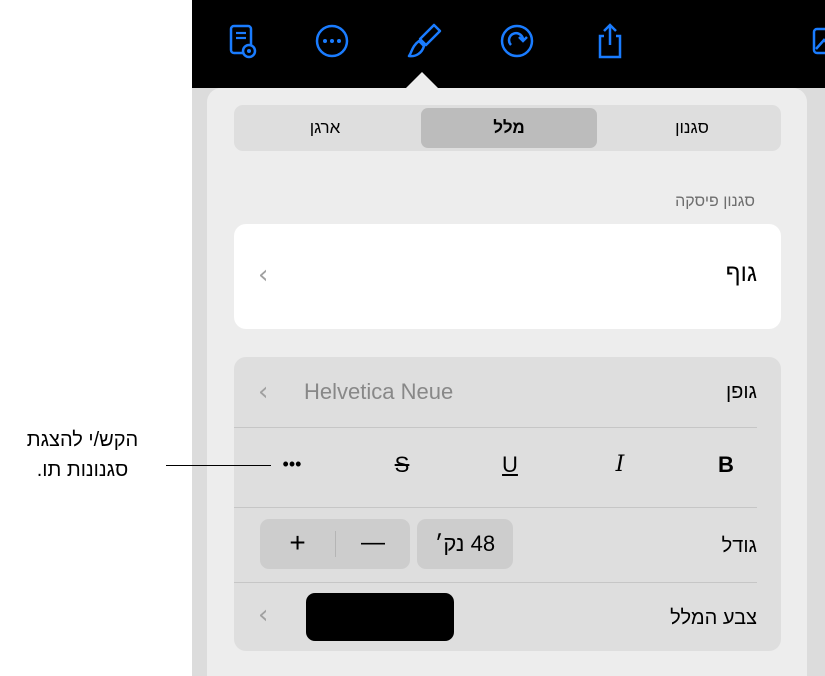  What do you see at coordinates (402, 465) in the screenshot?
I see `strikethrough-button: S` at bounding box center [402, 465].